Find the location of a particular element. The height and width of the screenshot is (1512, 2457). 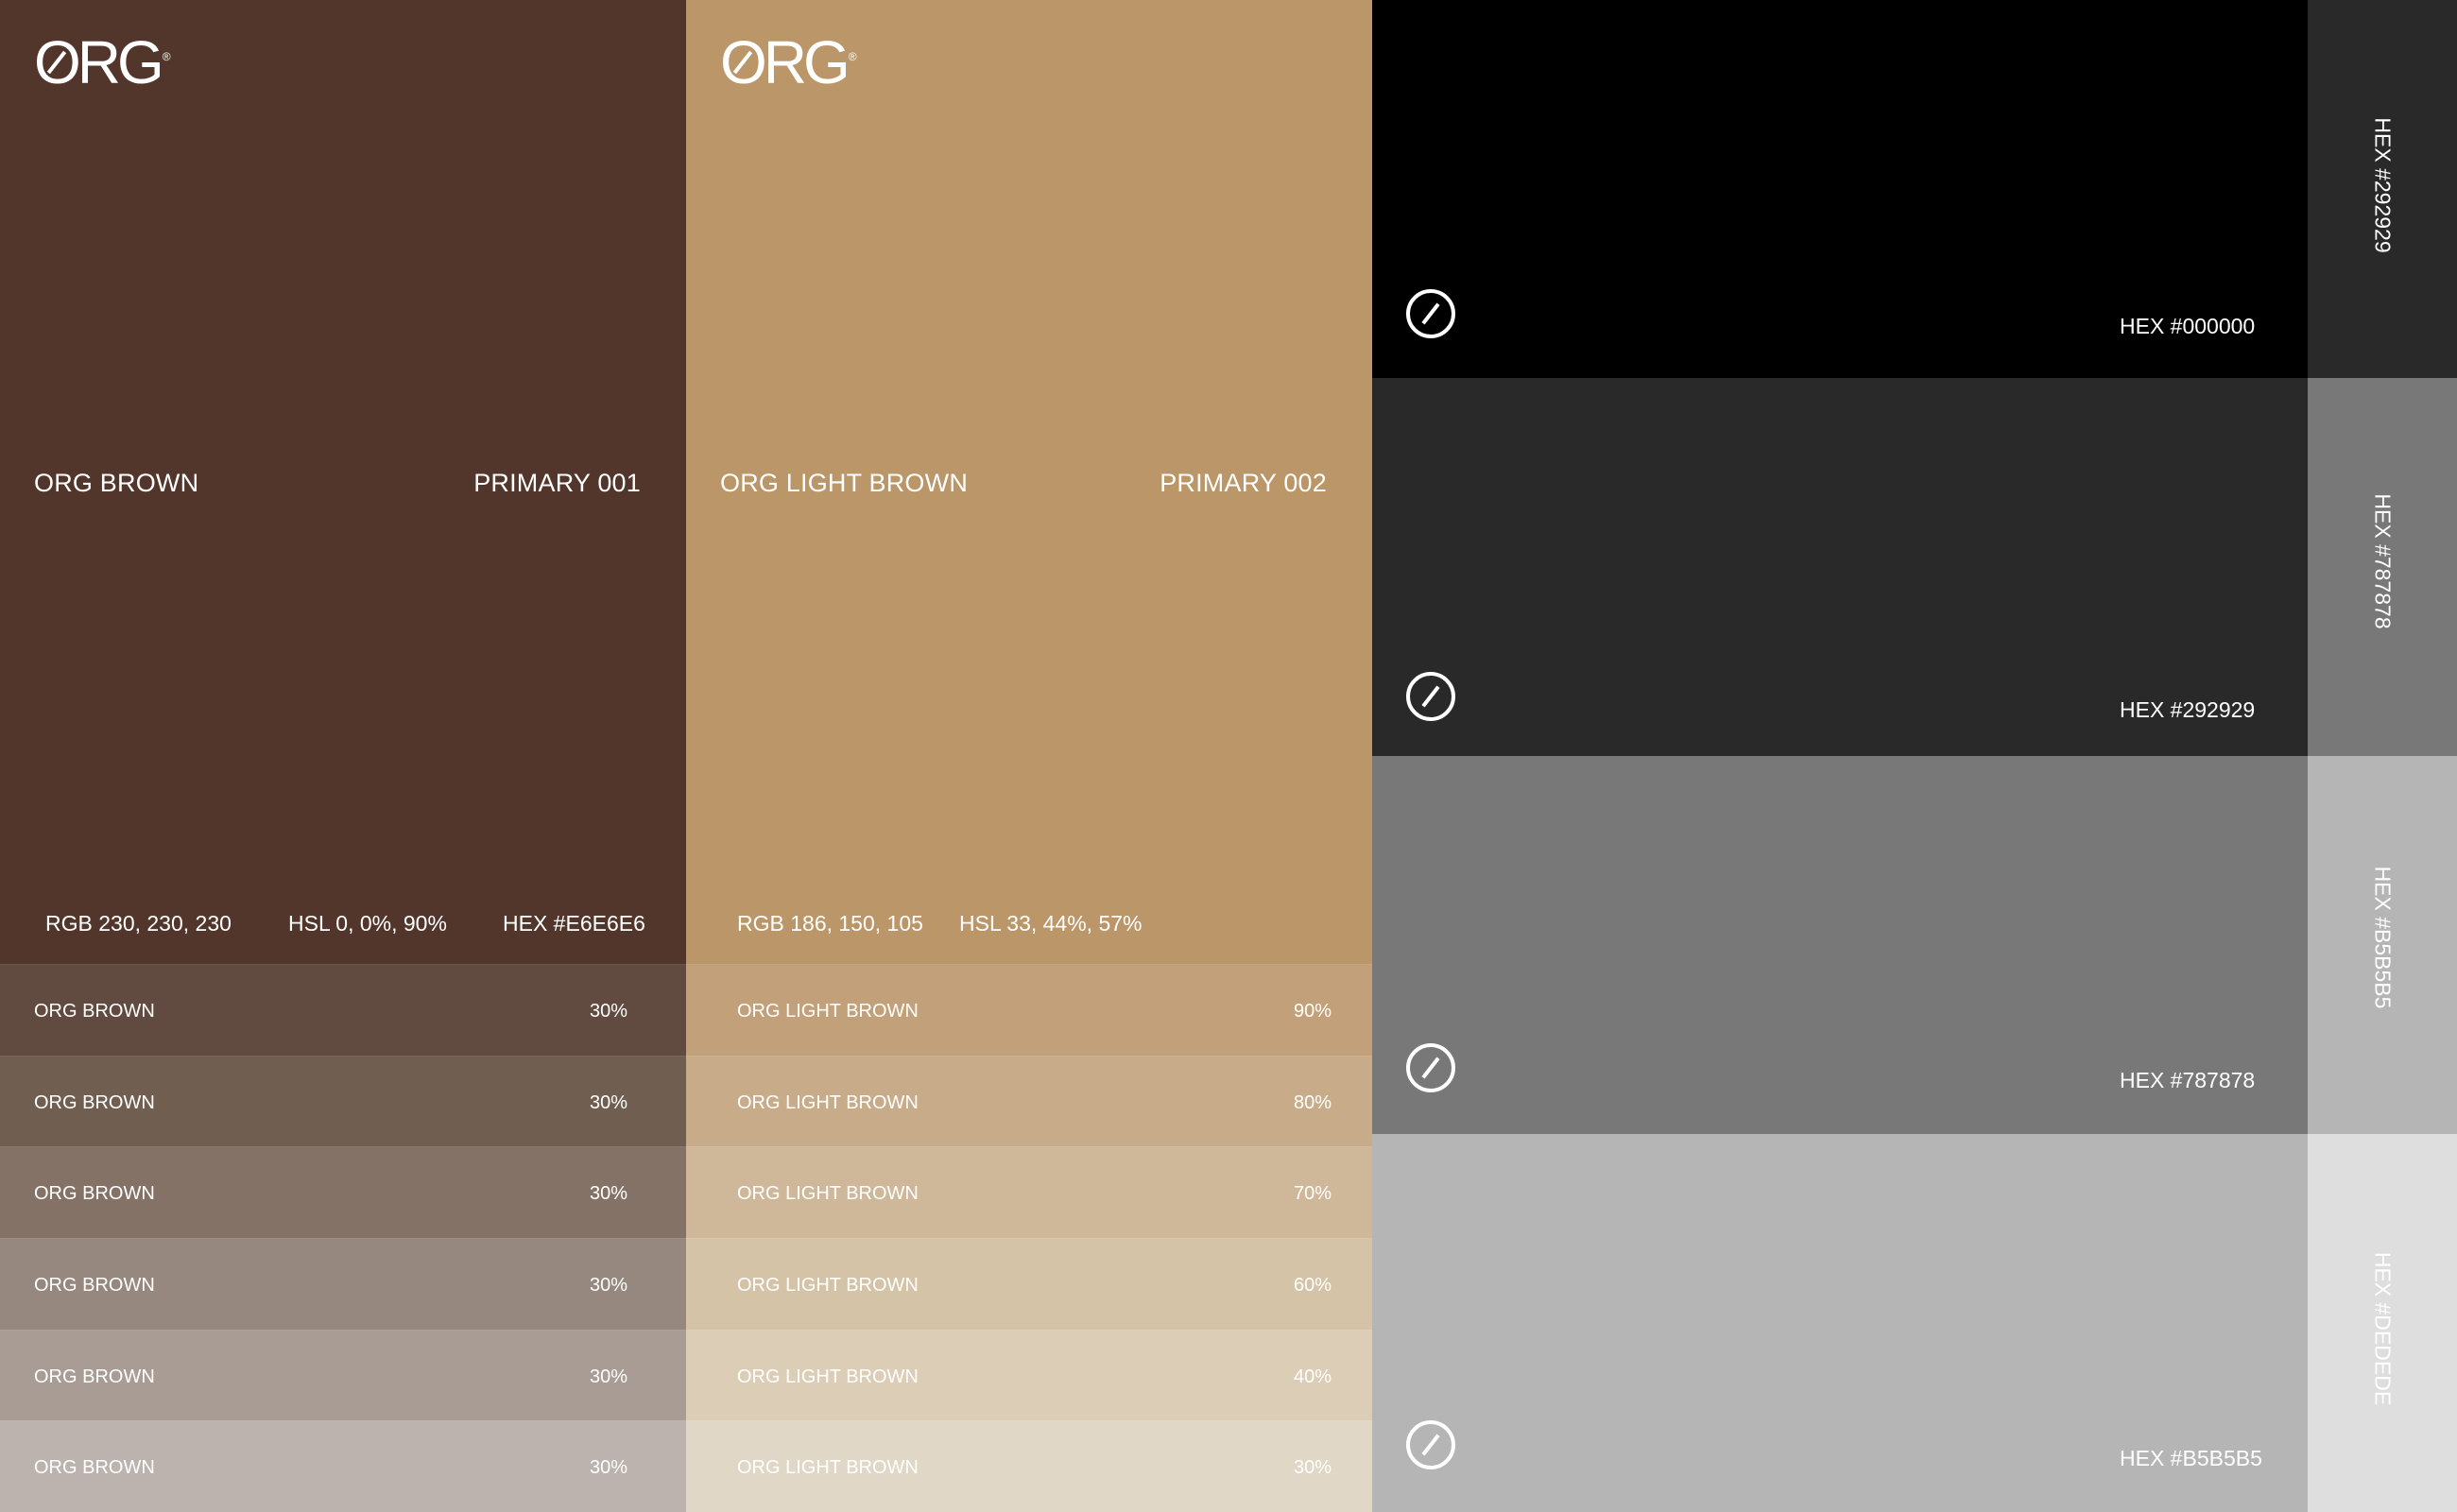

tint-row: ORG LIGHT BROWN 40% is located at coordinates (1029, 1375).